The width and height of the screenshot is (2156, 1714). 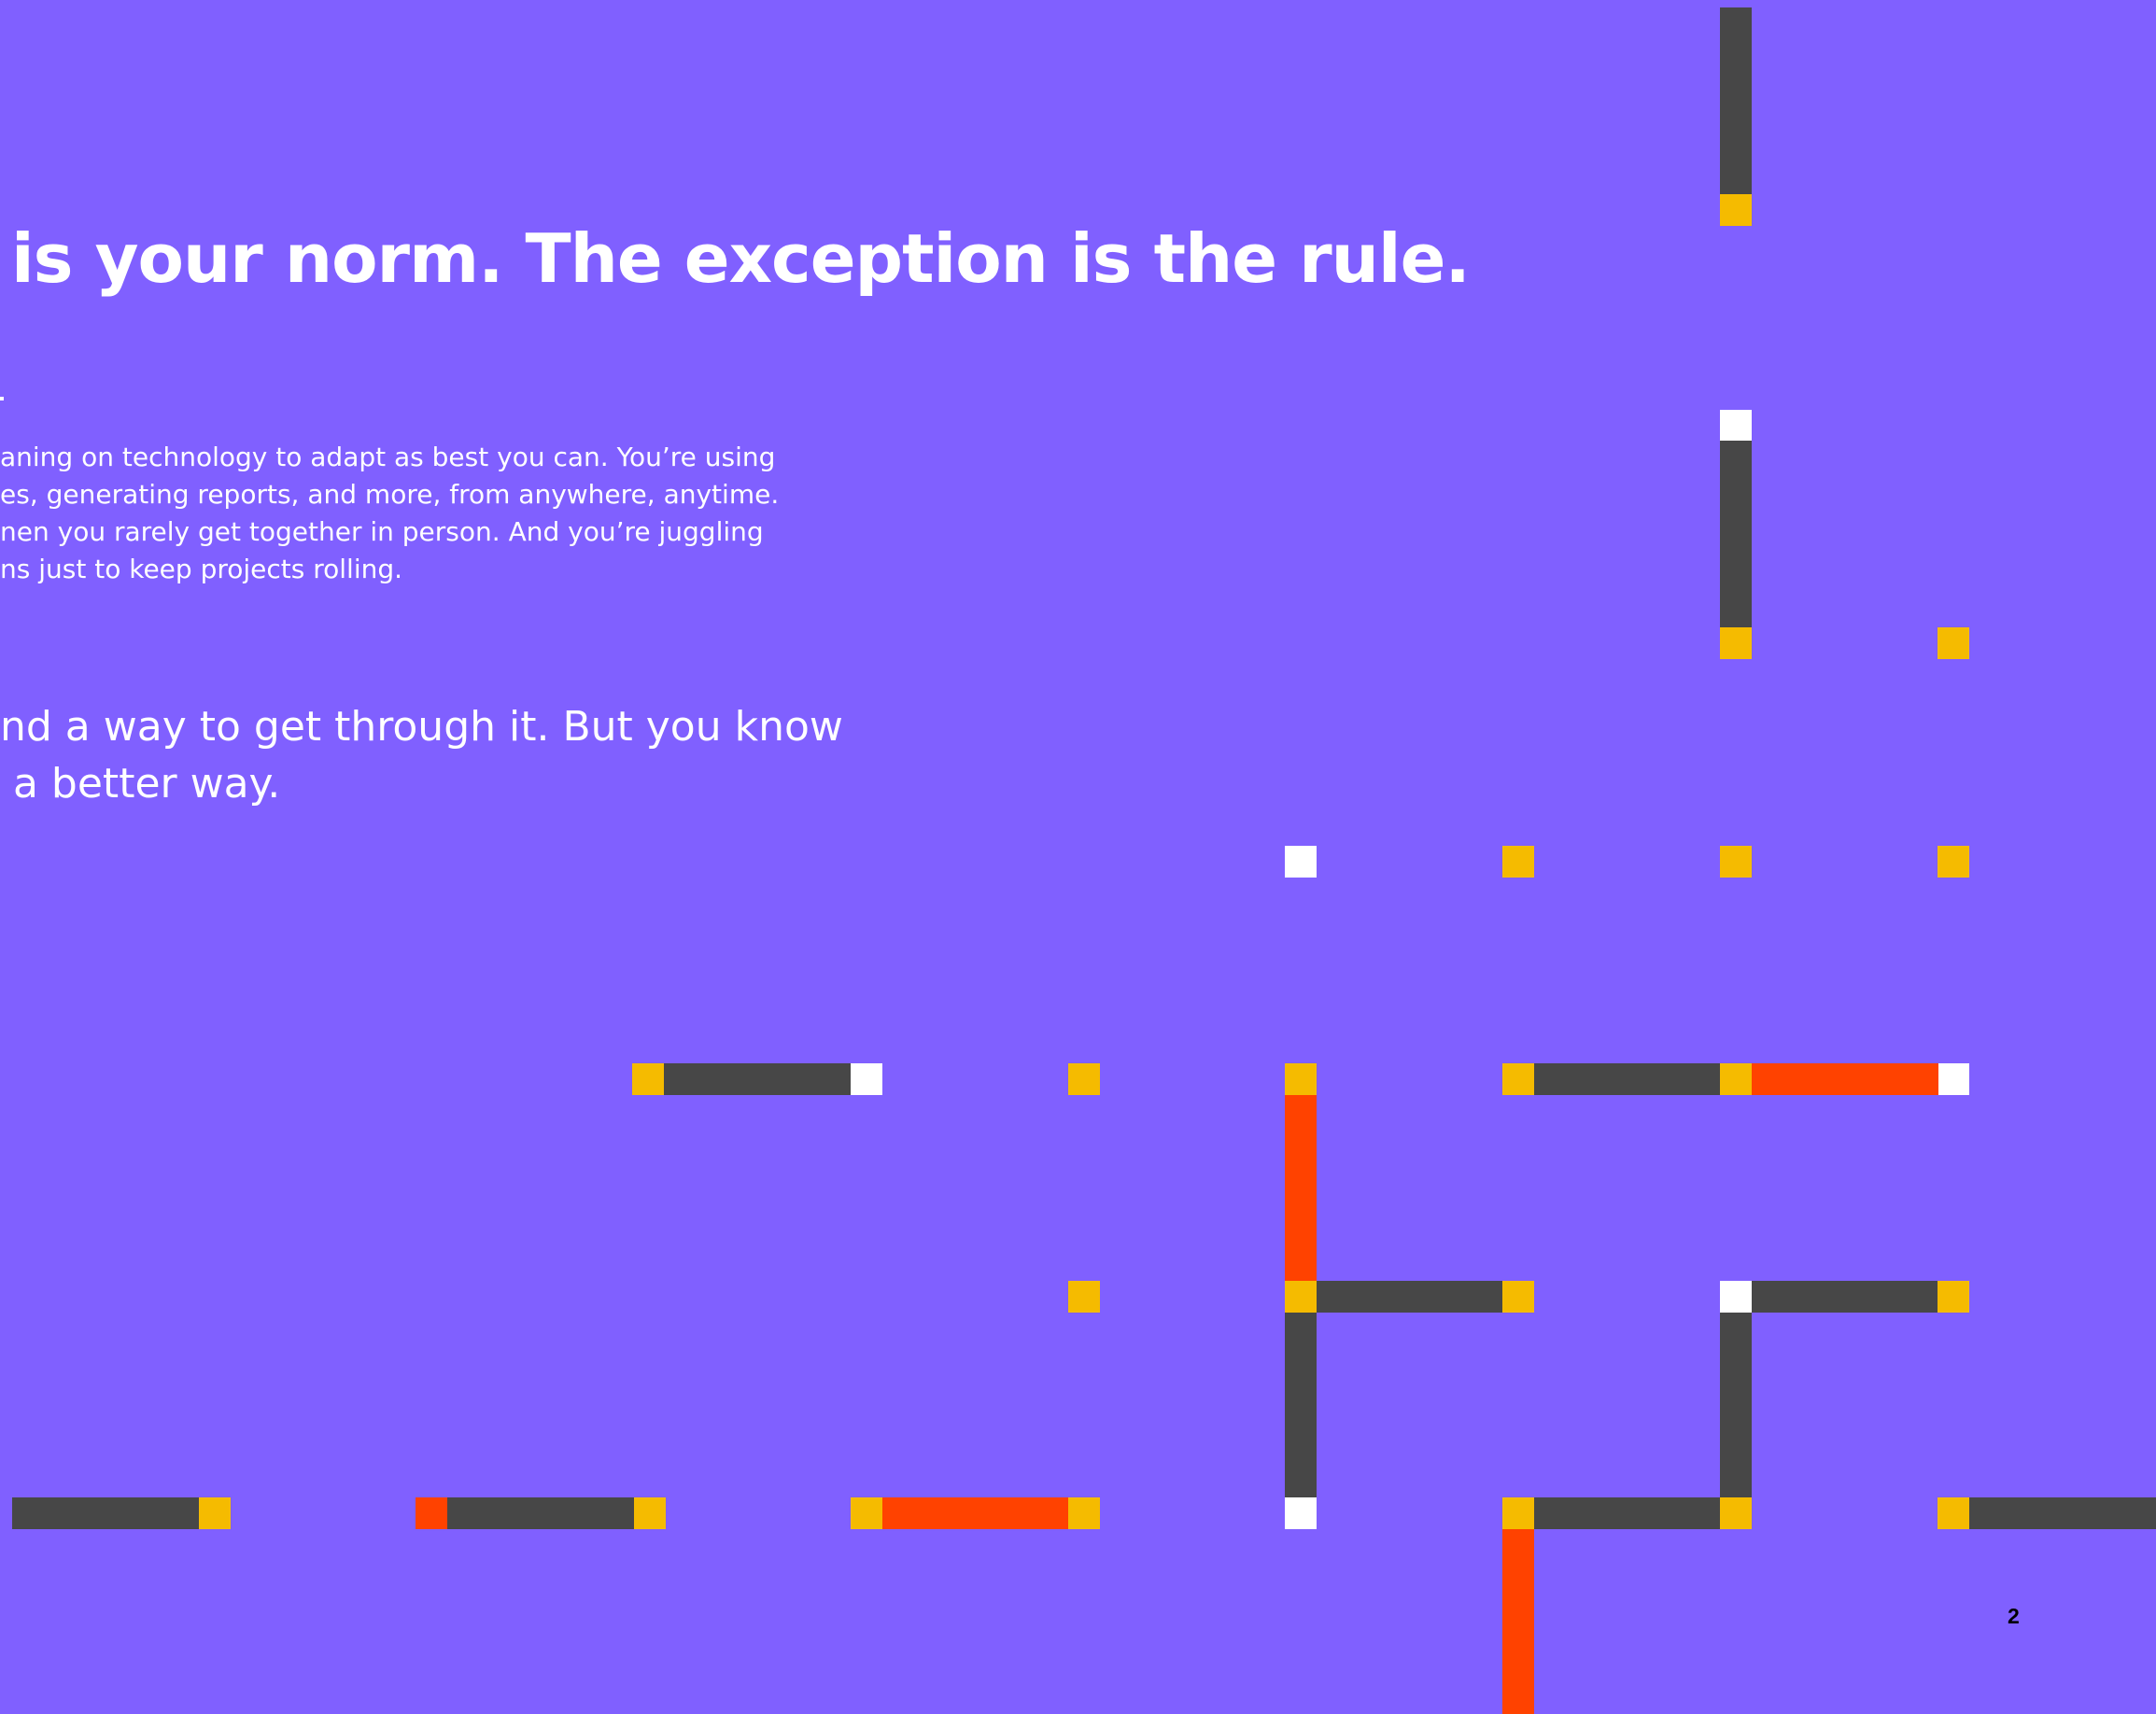 I want to click on highlight-node, so click(x=431, y=1513).